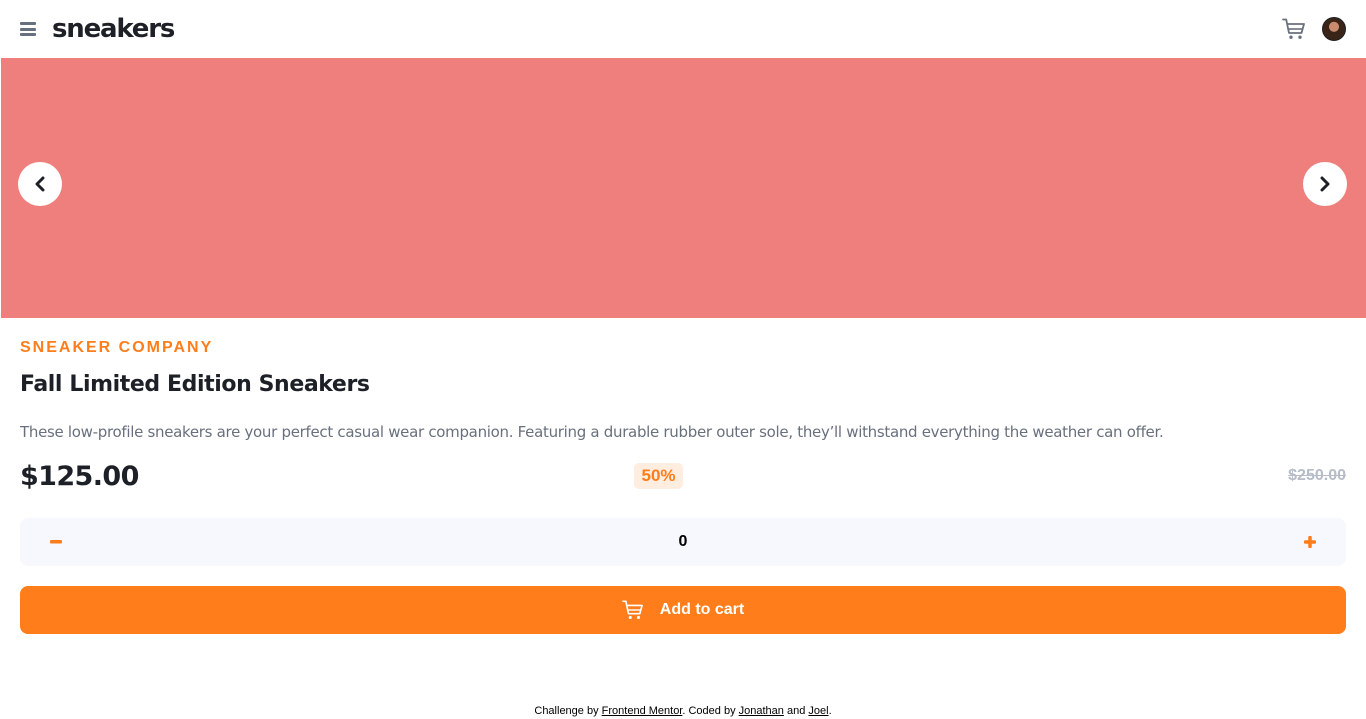  I want to click on add-to-cart-button: Add to cart, so click(683, 610).